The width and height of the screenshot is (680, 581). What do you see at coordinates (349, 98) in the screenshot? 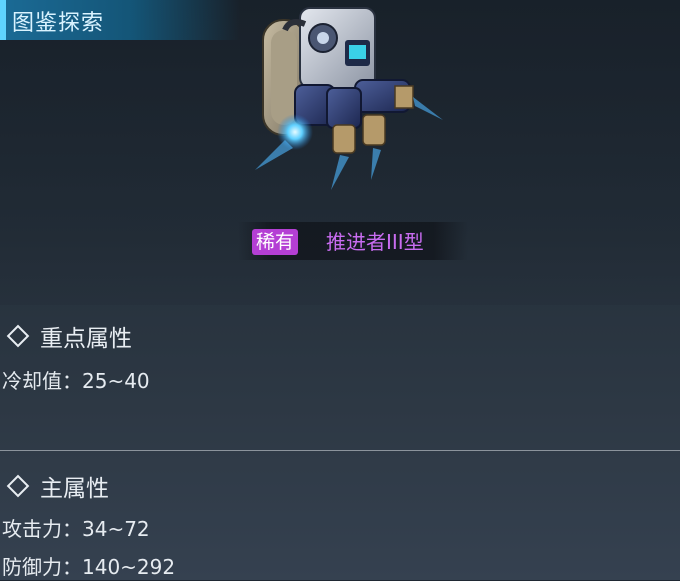
I see `robot-illustration` at bounding box center [349, 98].